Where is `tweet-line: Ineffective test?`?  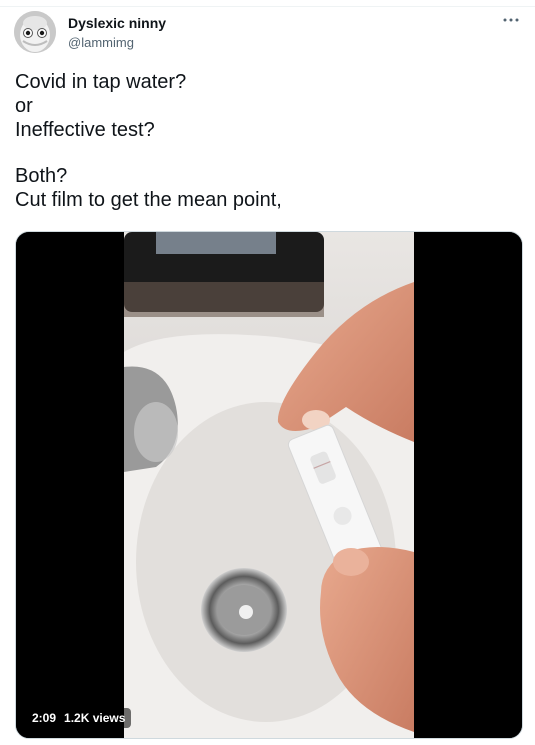
tweet-line: Ineffective test? is located at coordinates (85, 130).